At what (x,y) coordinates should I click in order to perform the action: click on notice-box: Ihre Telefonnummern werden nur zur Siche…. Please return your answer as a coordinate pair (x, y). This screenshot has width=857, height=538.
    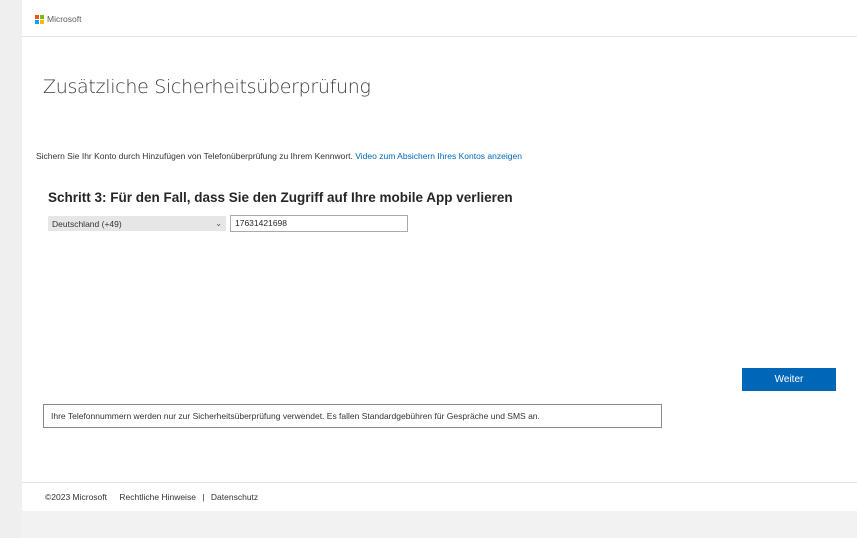
    Looking at the image, I should click on (352, 416).